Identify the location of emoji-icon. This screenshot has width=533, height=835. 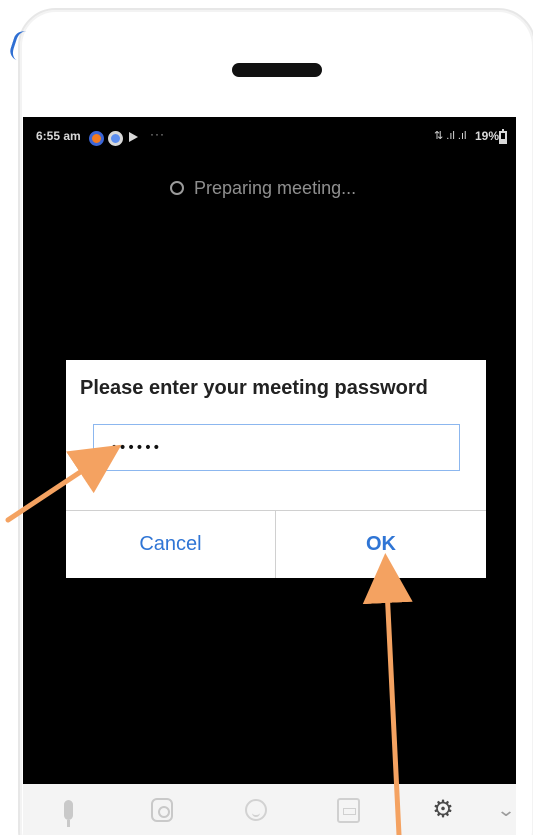
(256, 810).